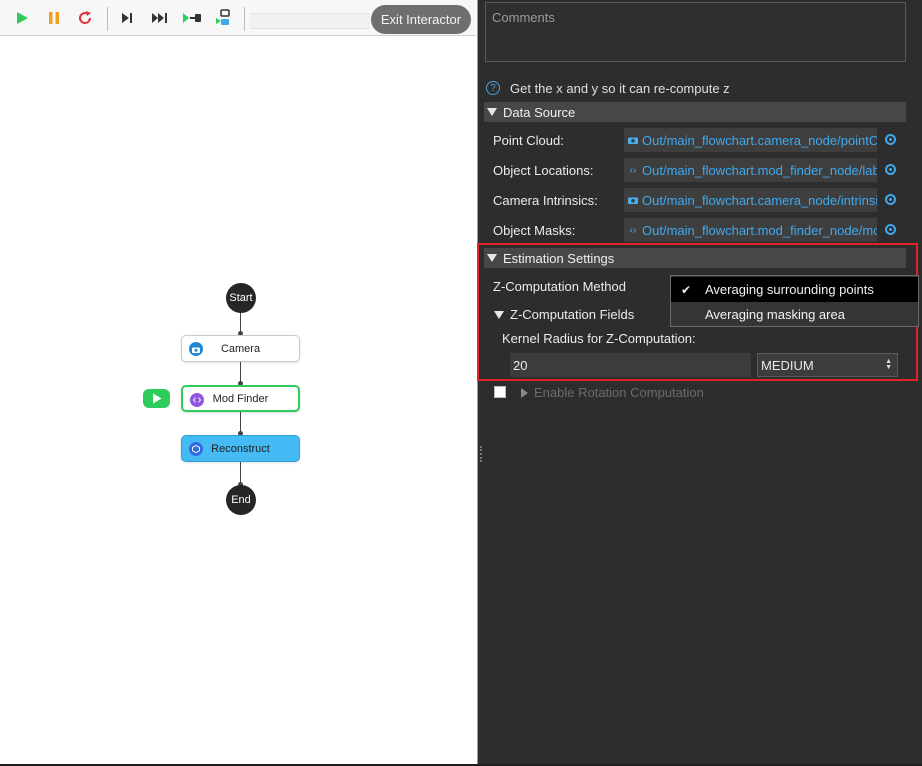 The image size is (922, 766). Describe the element at coordinates (759, 200) in the screenshot. I see `link-text: Out/main_flowchart.camera_node/intrinsi` at that location.